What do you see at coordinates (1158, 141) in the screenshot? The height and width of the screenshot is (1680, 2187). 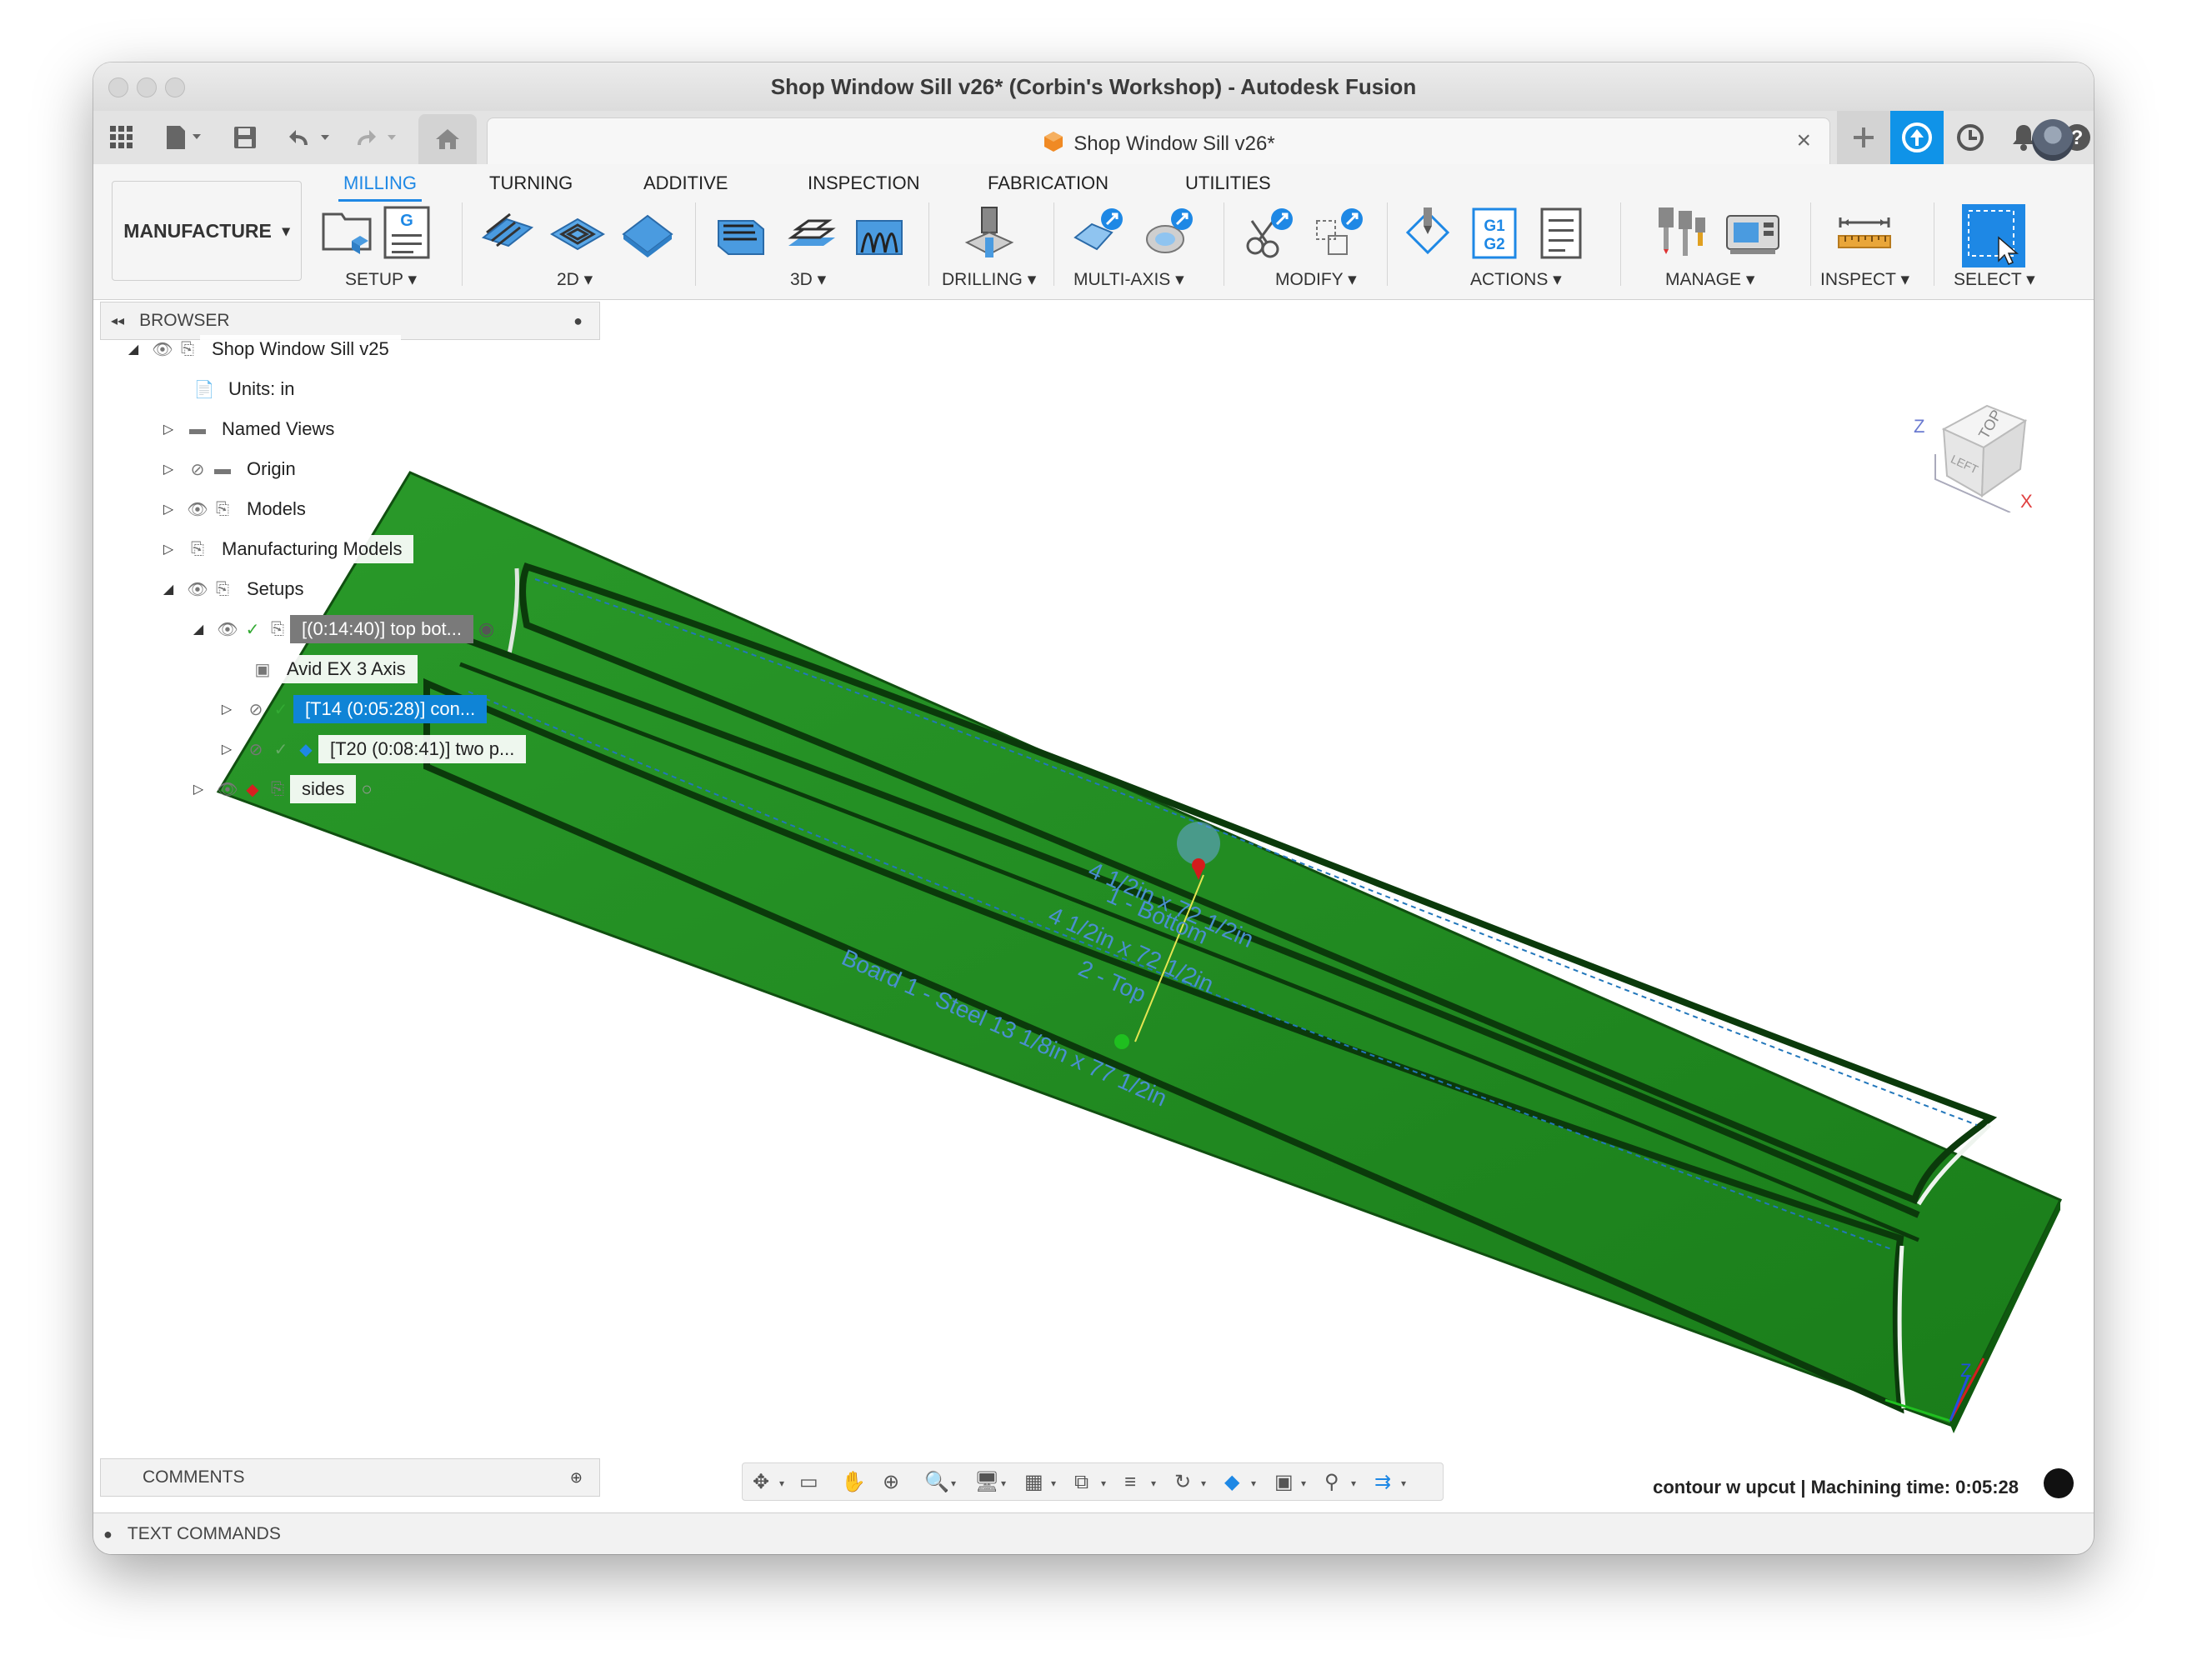 I see `document-tab: Shop Window Sill v26* ×` at bounding box center [1158, 141].